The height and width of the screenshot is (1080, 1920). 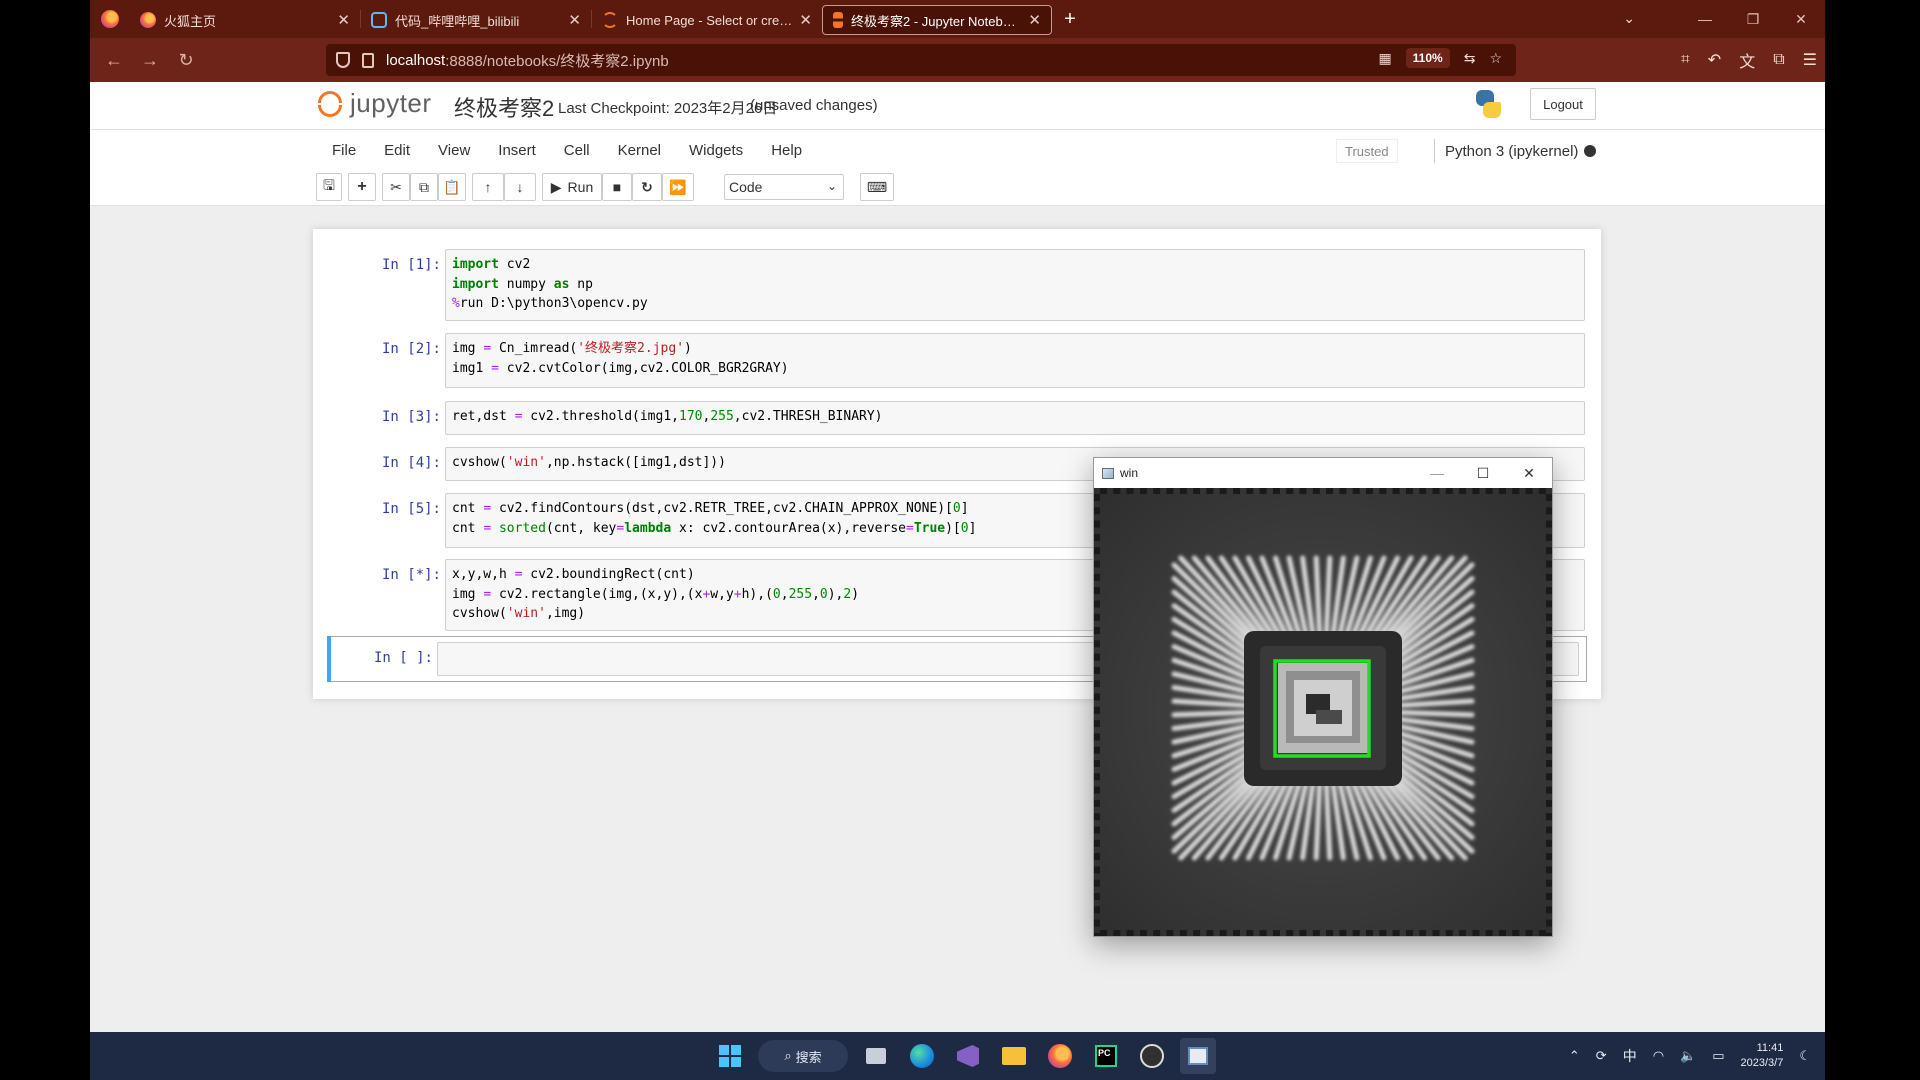 I want to click on notebook-title: 终极考察2, so click(x=504, y=107).